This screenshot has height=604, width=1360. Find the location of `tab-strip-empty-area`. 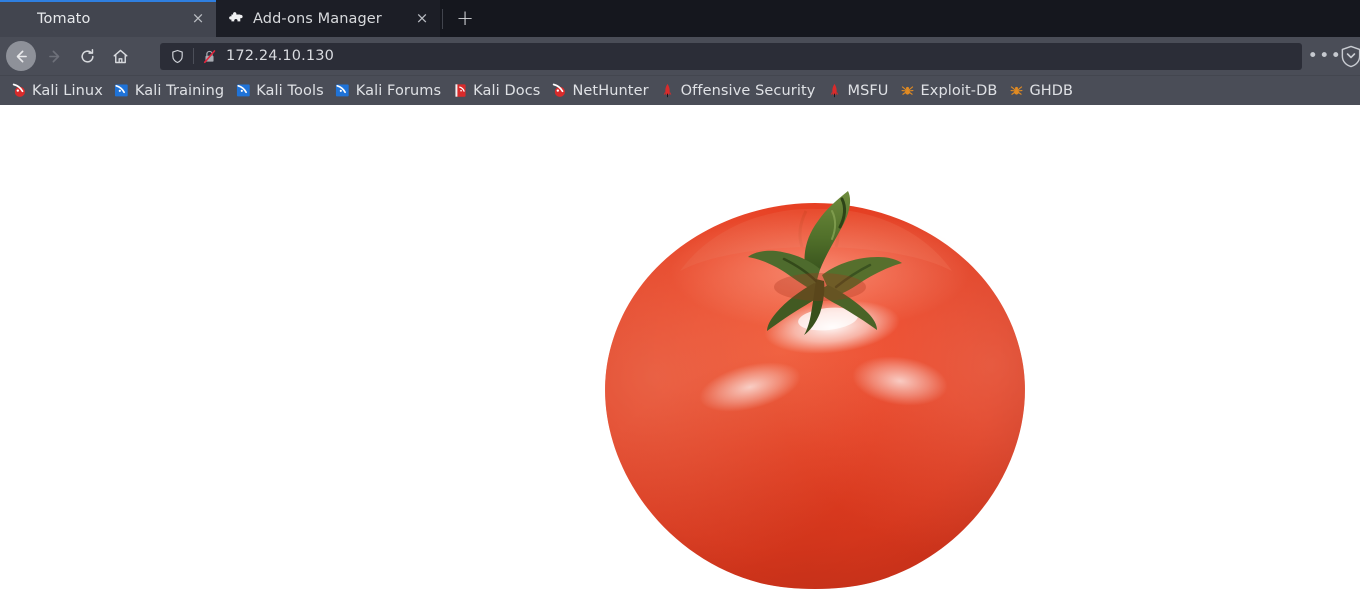

tab-strip-empty-area is located at coordinates (919, 18).